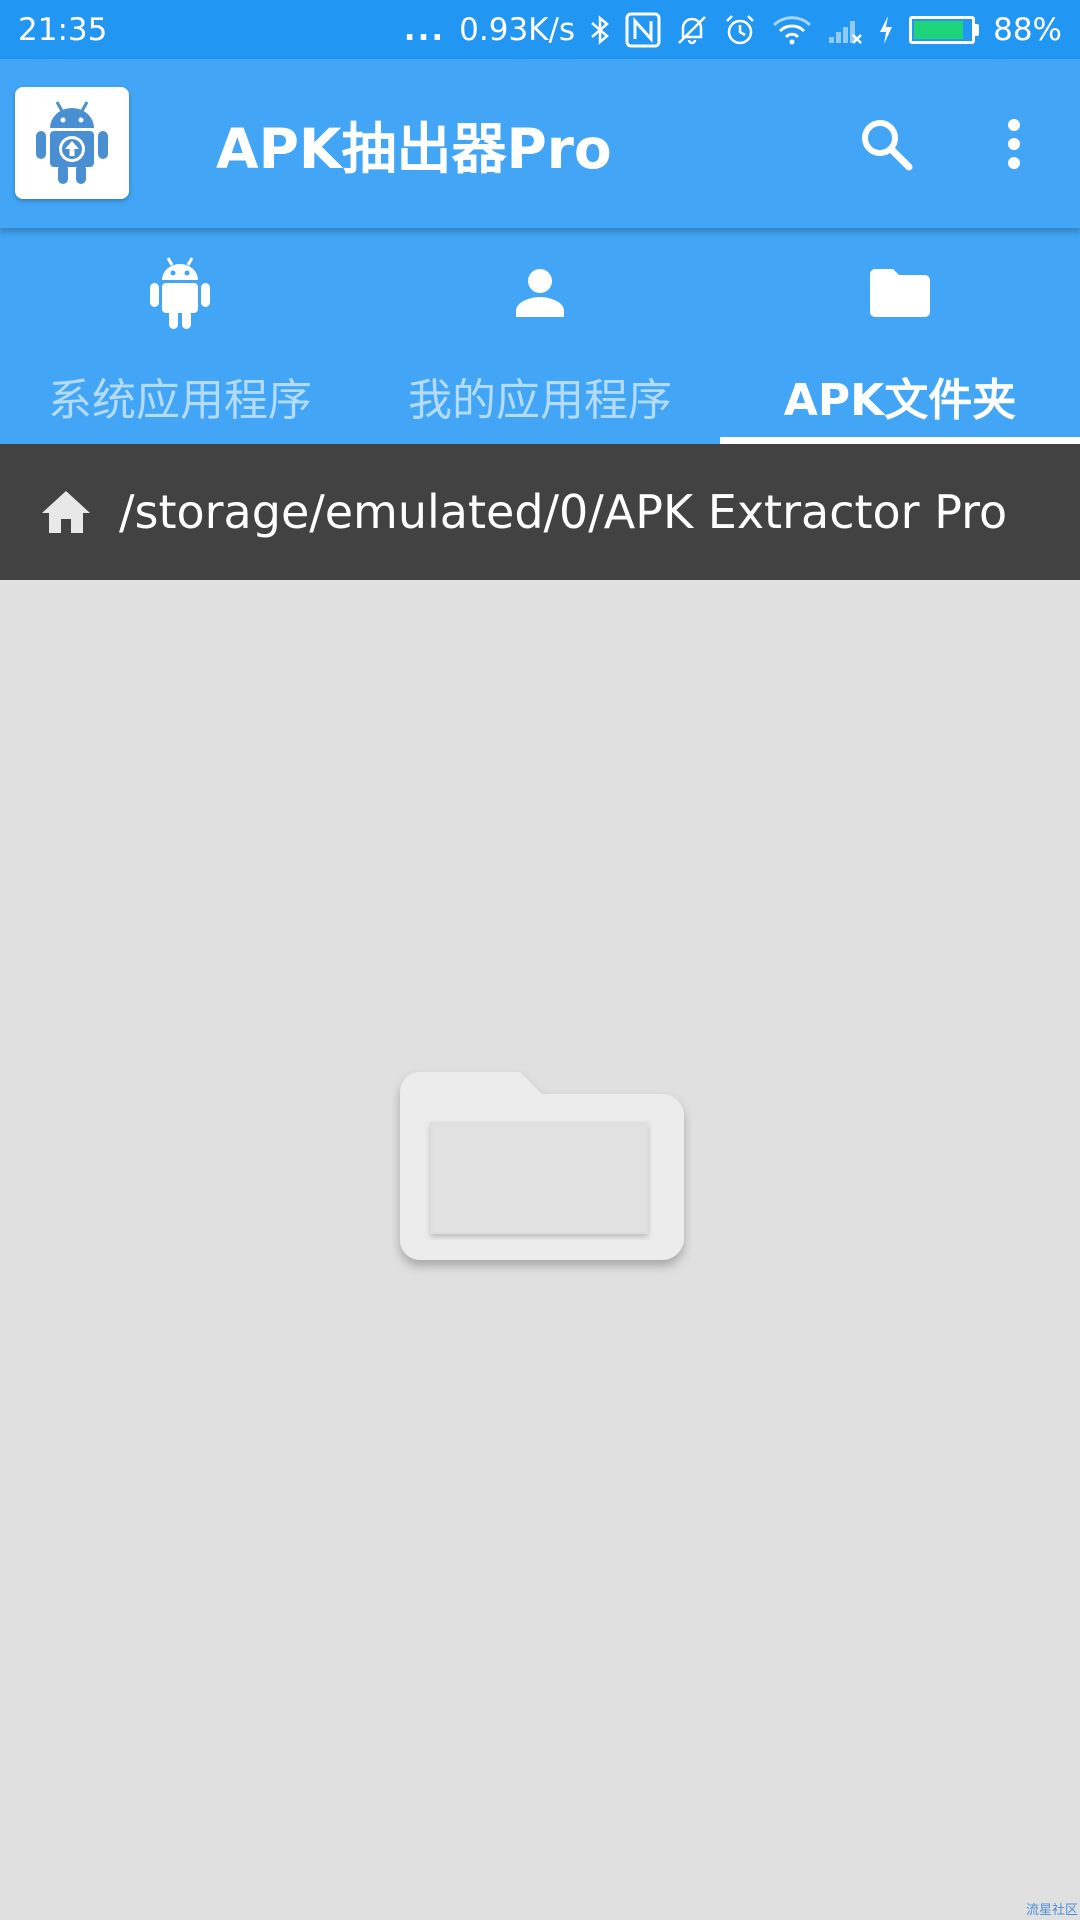 The height and width of the screenshot is (1920, 1080). I want to click on status-bar: 21:35 ... 0.93K/s 88%, so click(540, 29).